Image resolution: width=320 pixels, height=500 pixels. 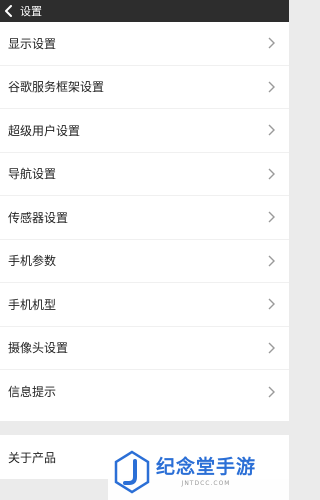 I want to click on settings-item-phone-model: 手机机型, so click(x=144, y=305).